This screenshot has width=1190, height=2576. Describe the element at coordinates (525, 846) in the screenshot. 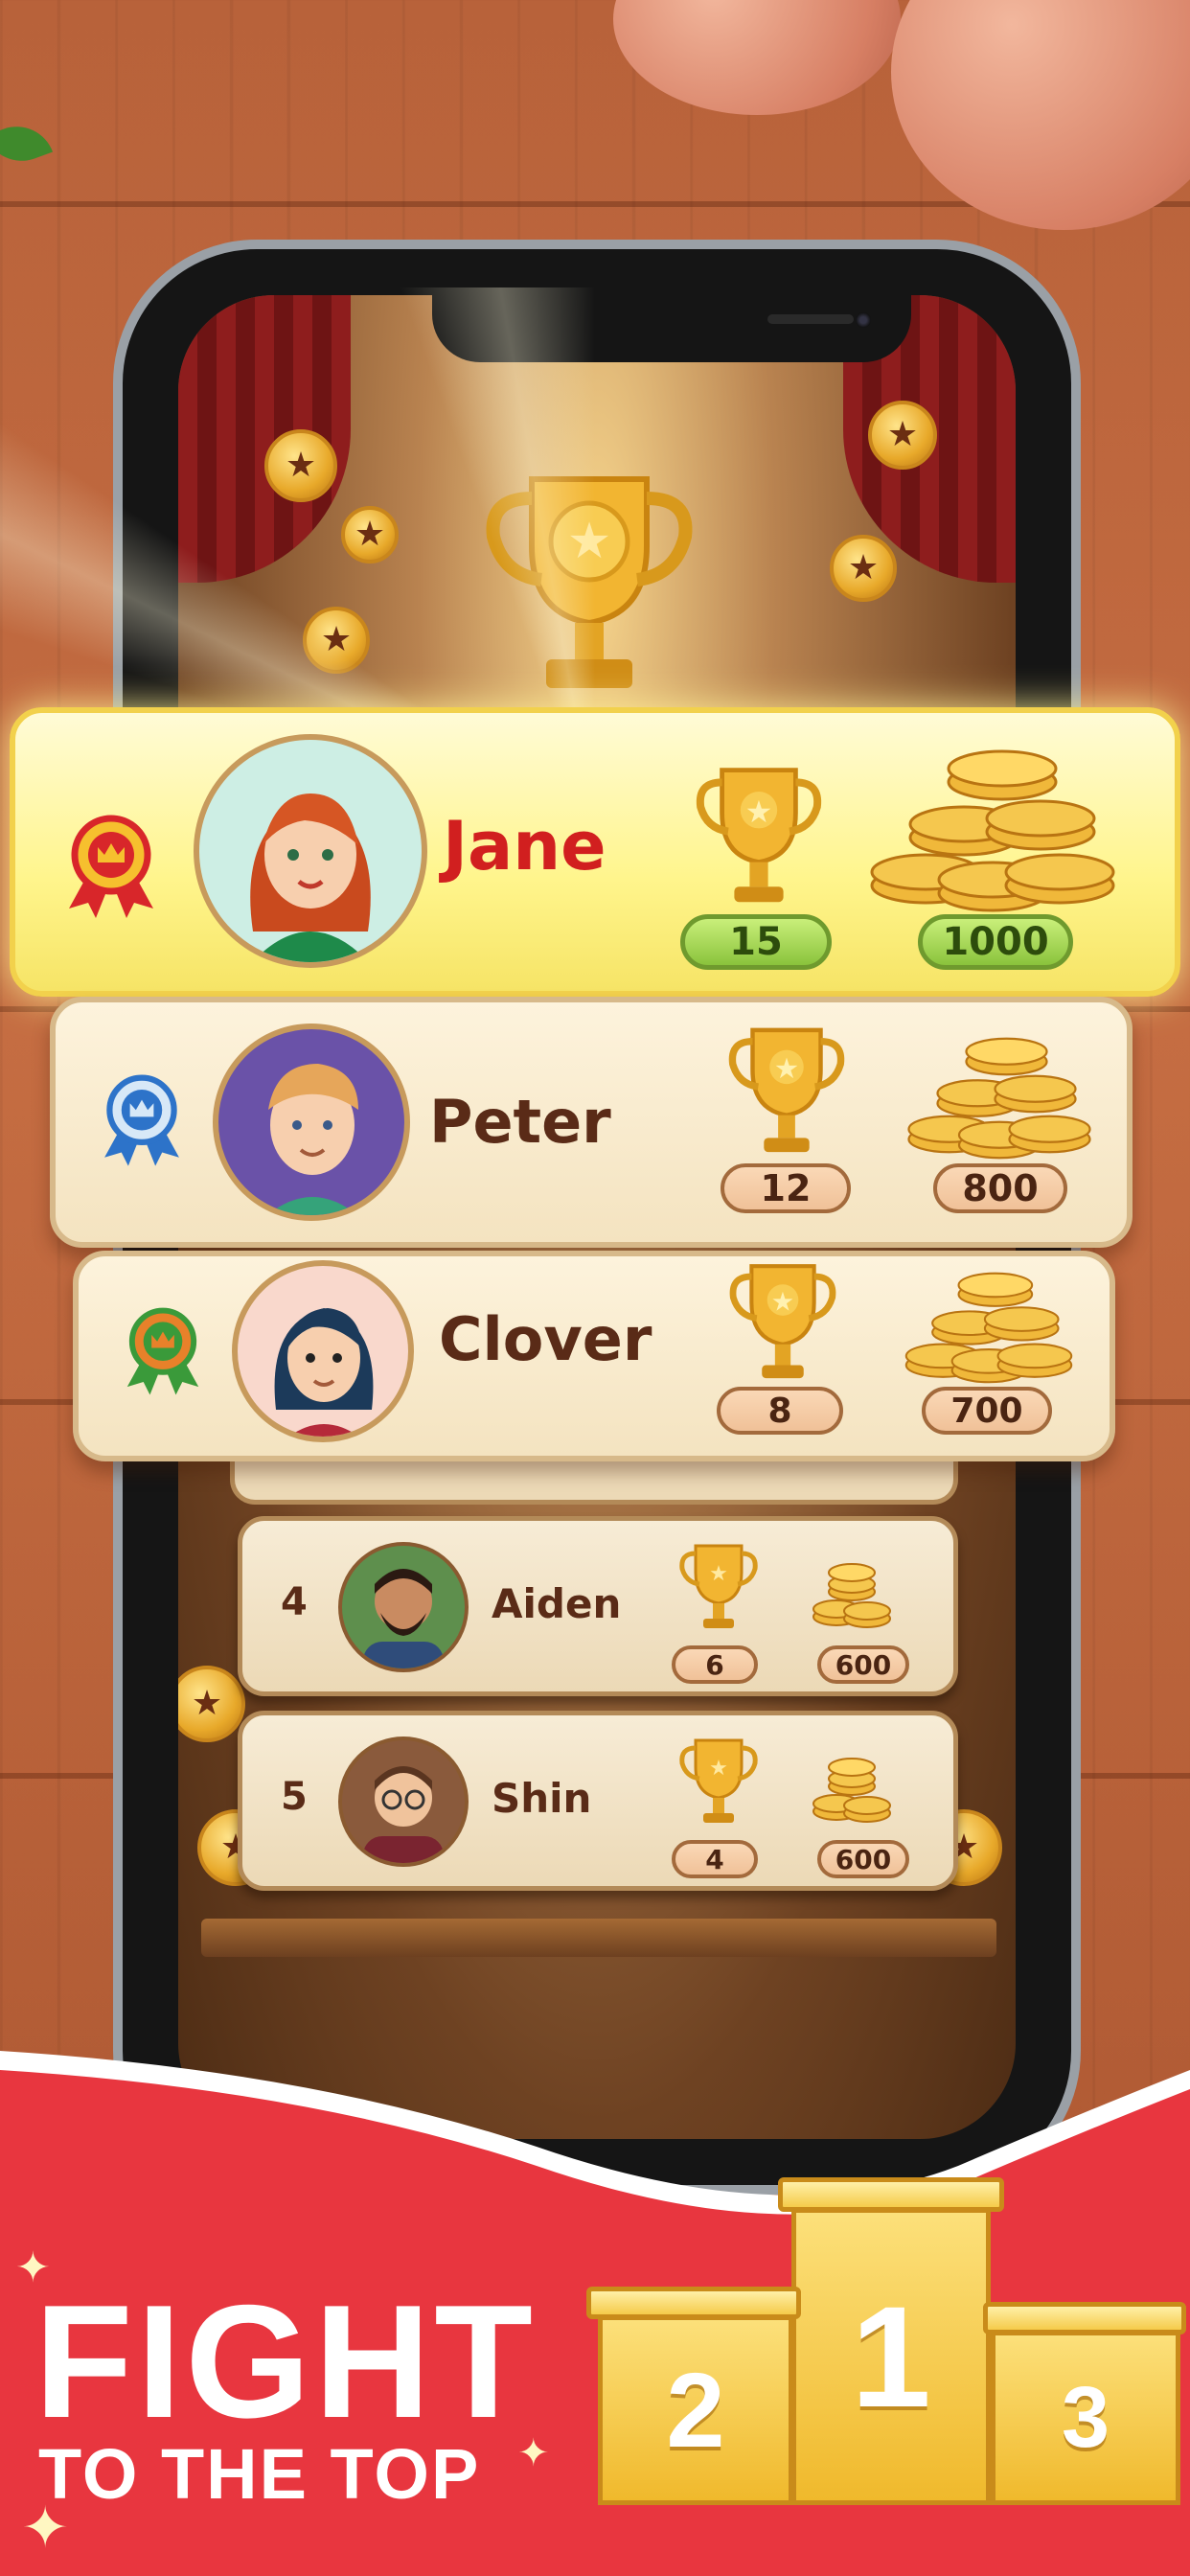

I see `player-name: Jane` at that location.